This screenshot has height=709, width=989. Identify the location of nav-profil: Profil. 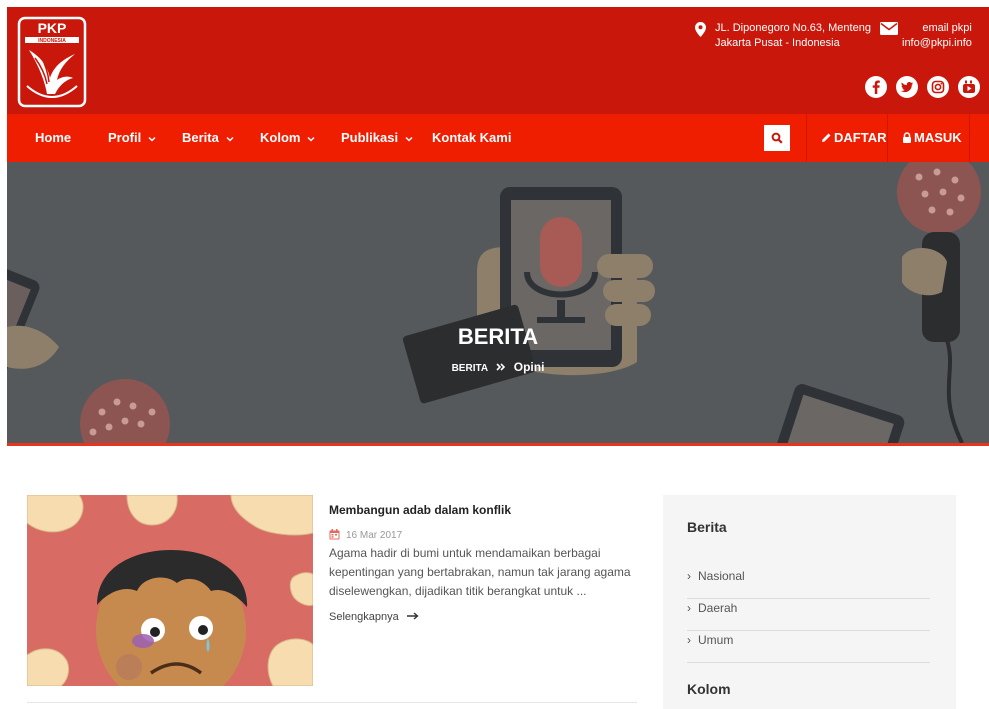
(132, 138).